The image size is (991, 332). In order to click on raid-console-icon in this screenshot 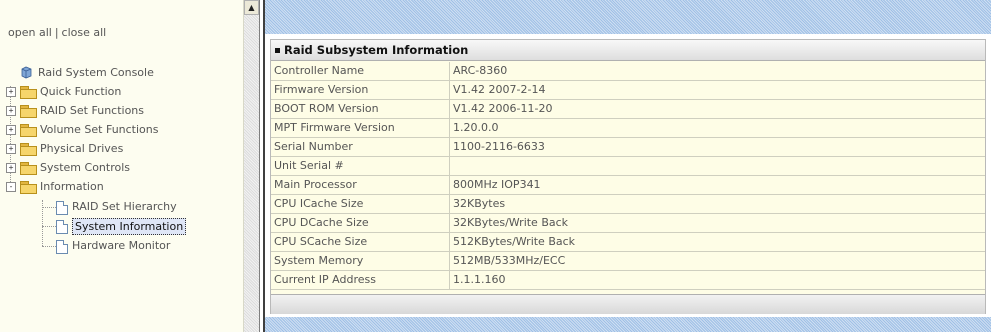, I will do `click(26, 72)`.